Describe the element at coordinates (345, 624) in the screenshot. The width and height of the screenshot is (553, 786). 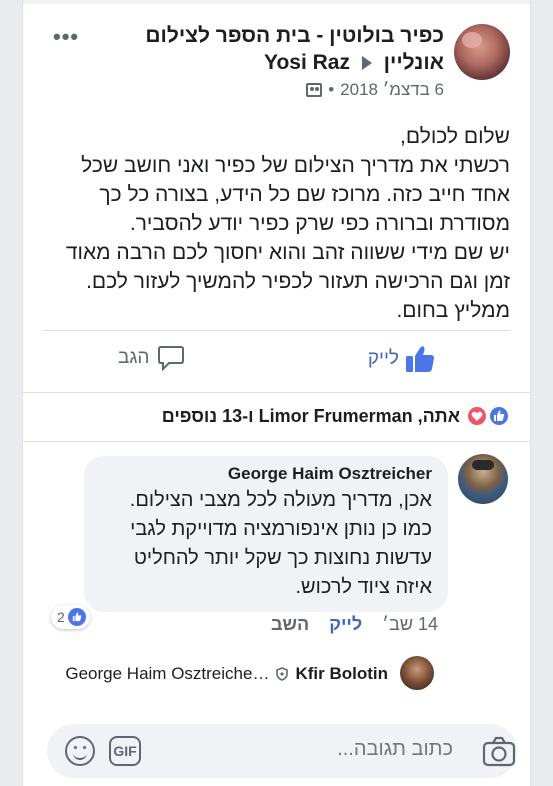
I see `comment-like-button: לייק` at that location.